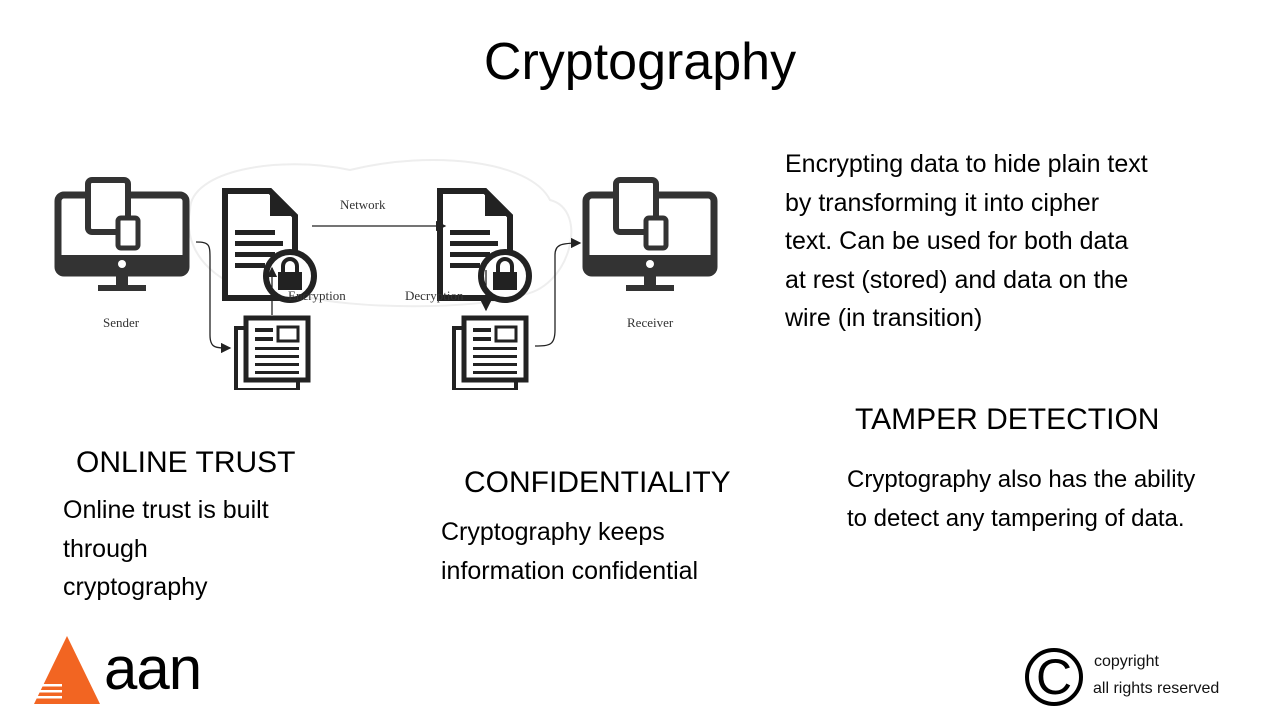 The width and height of the screenshot is (1280, 720). Describe the element at coordinates (597, 482) in the screenshot. I see `confidentiality-heading: CONFIDENTIALITY` at that location.